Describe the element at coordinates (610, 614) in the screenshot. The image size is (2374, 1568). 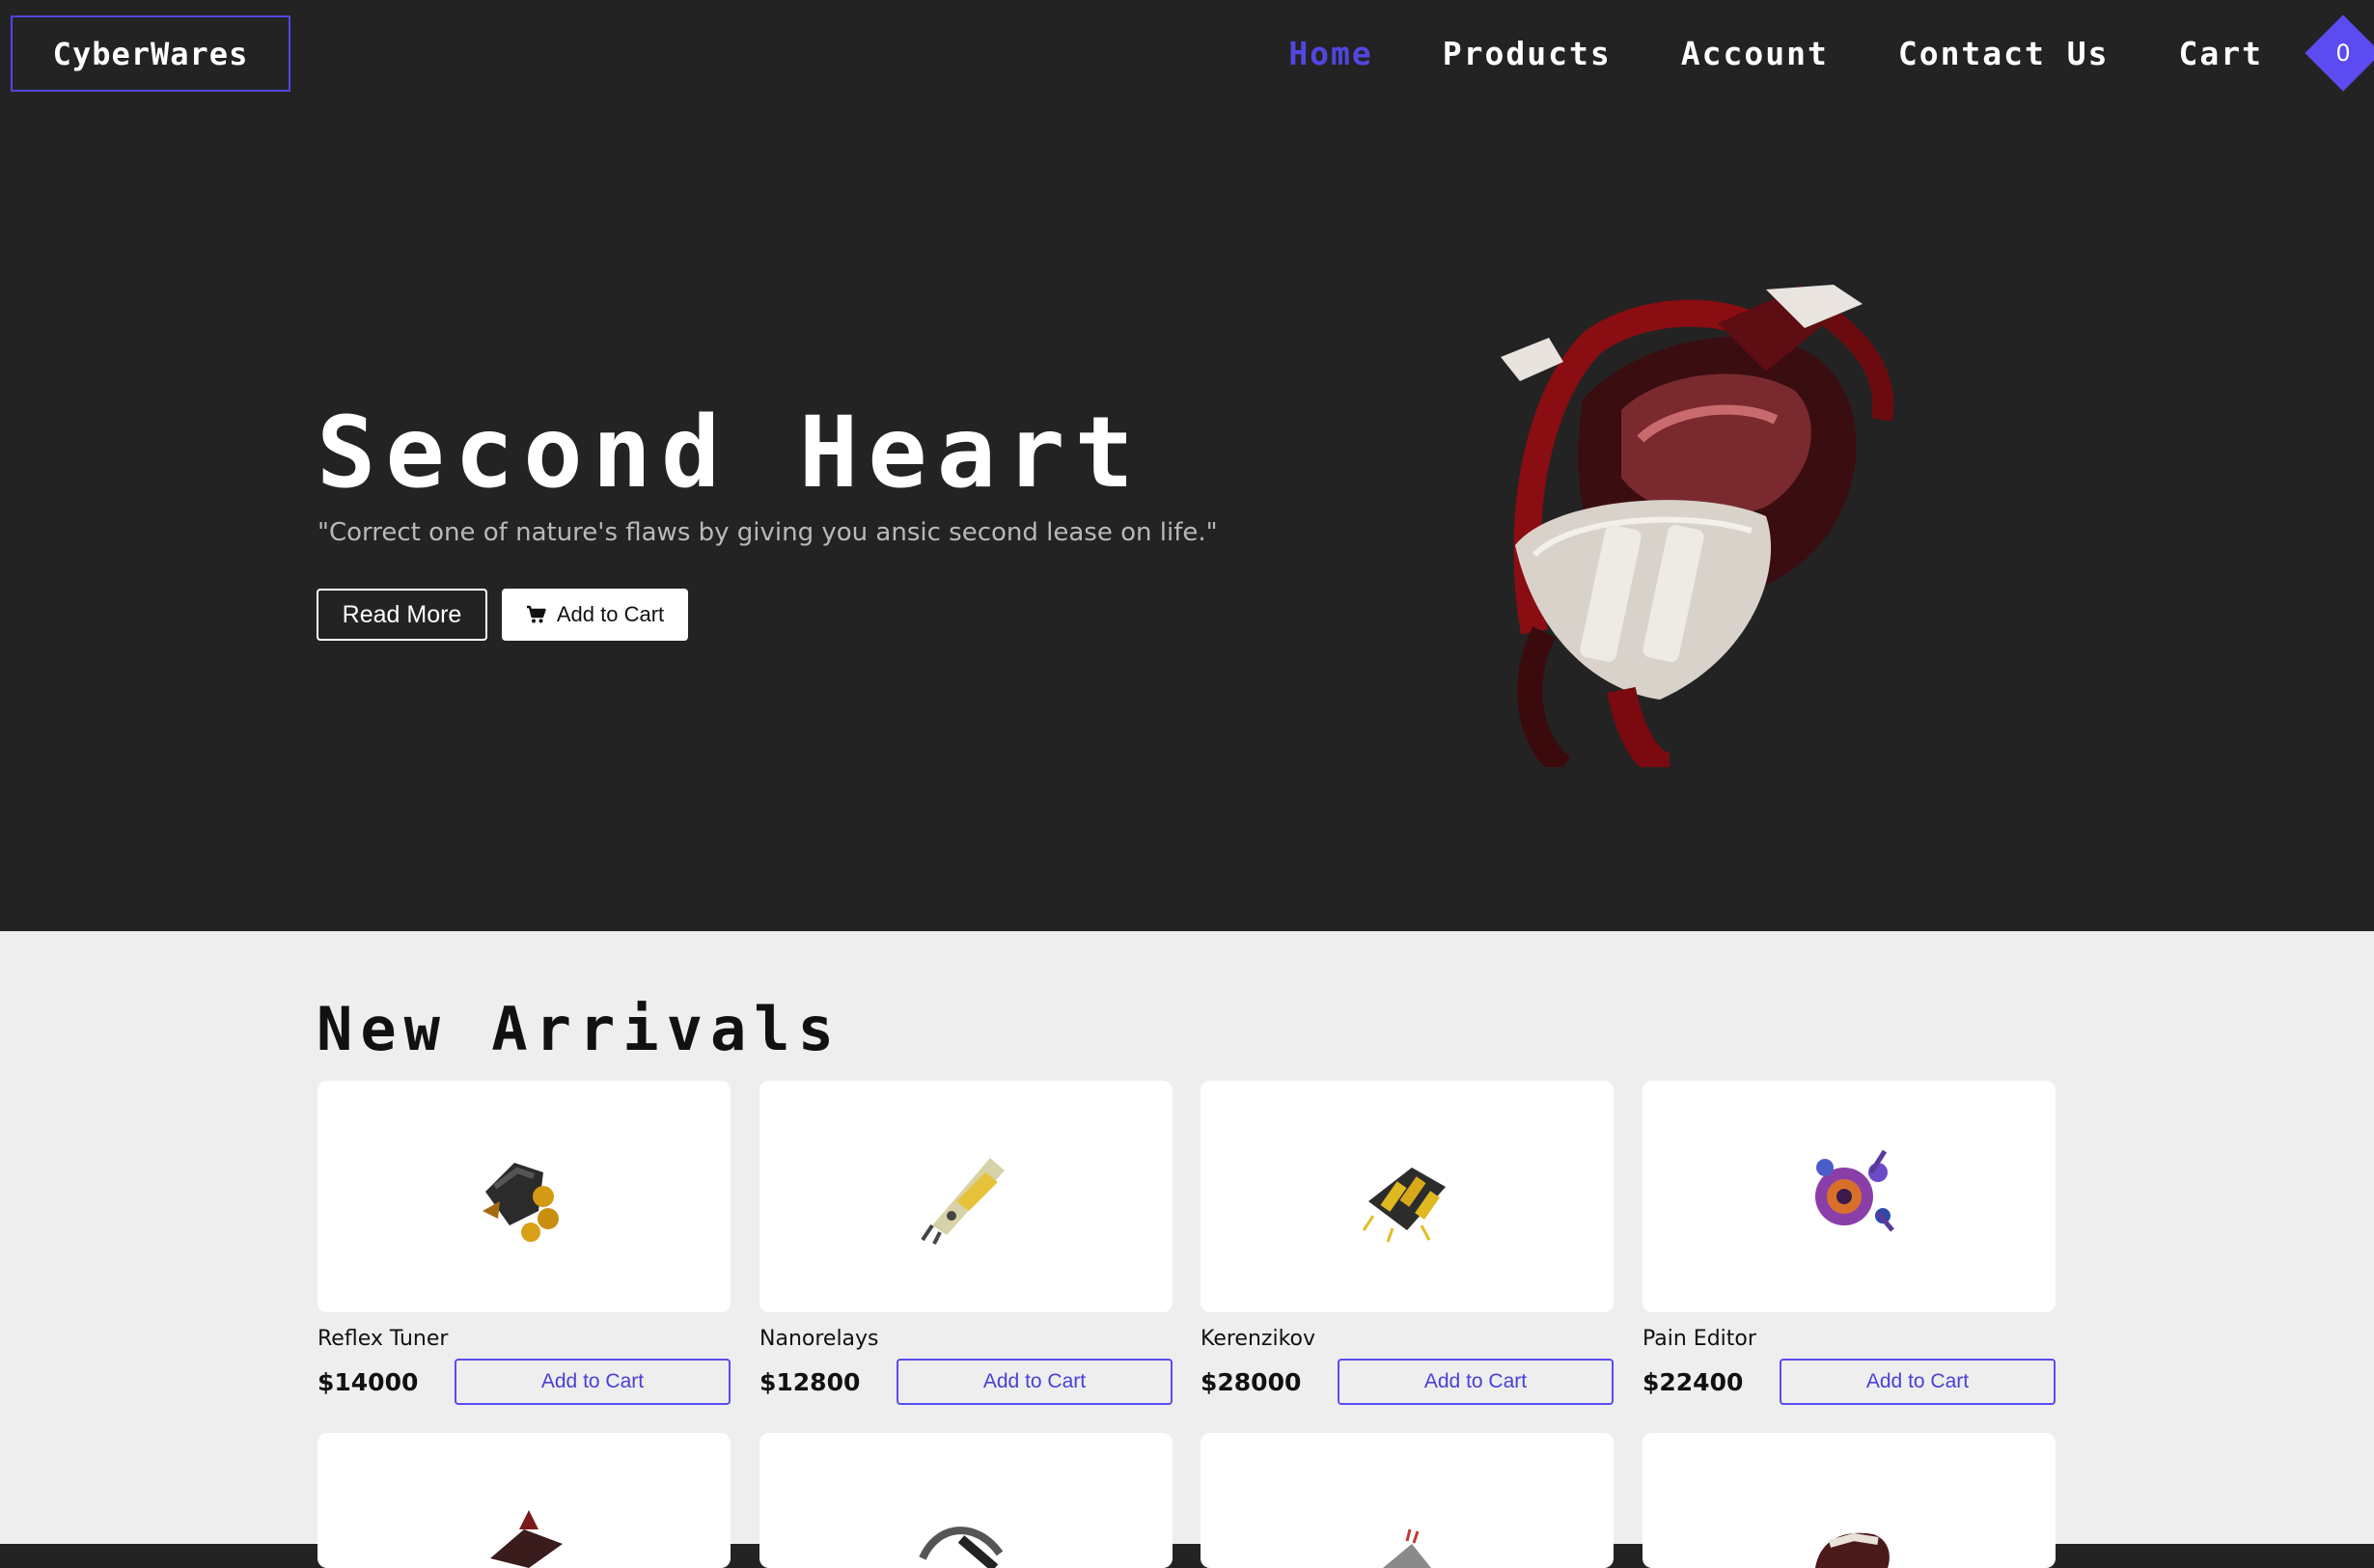
I see `hero-add-to-cart-label: Add to Cart` at that location.